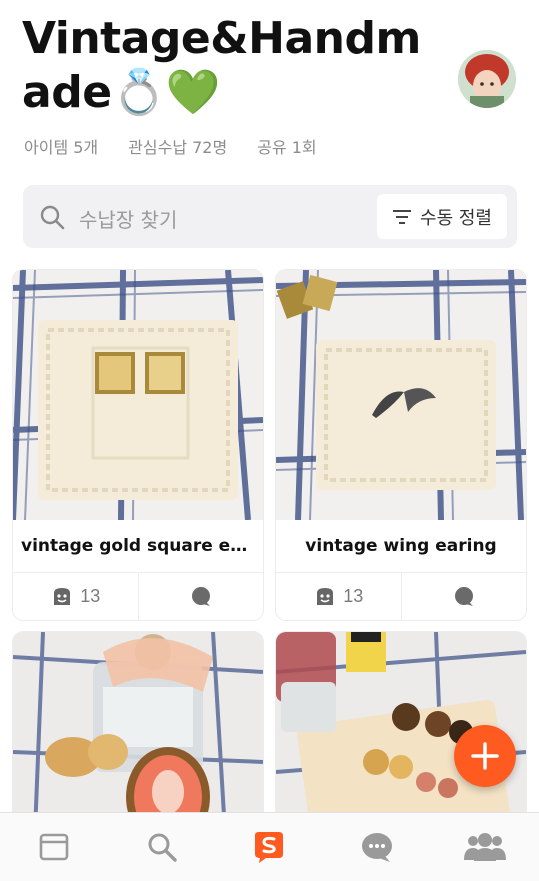  I want to click on bottom-tab-bar, so click(269, 846).